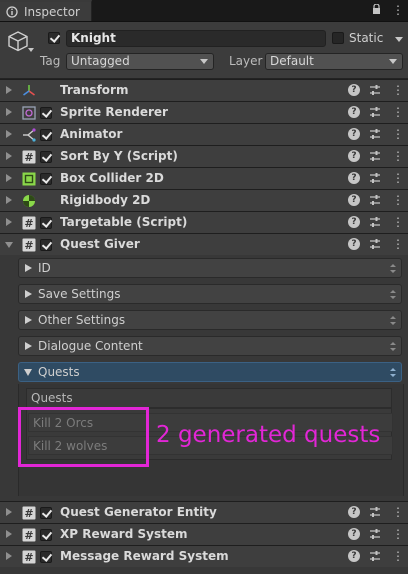  Describe the element at coordinates (138, 512) in the screenshot. I see `component-label: Quest Generator Entity` at that location.